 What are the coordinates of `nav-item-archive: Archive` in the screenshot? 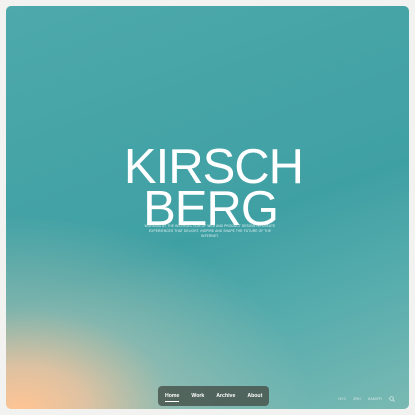 It's located at (225, 396).